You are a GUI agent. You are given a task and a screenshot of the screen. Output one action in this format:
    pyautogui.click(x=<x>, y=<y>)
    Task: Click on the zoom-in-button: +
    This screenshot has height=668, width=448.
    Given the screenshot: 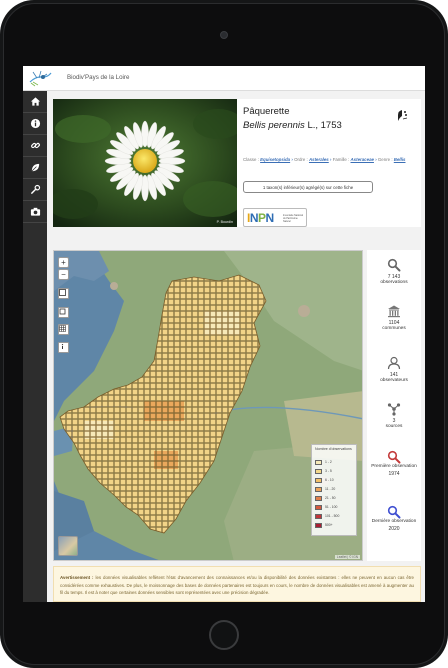 What is the action you would take?
    pyautogui.click(x=63, y=262)
    